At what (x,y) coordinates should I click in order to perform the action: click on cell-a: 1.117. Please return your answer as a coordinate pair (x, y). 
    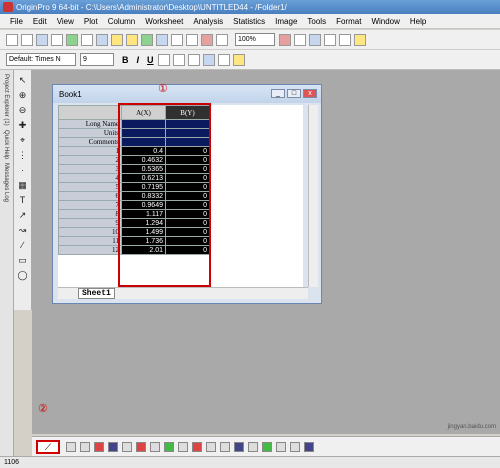
    Looking at the image, I should click on (143, 214).